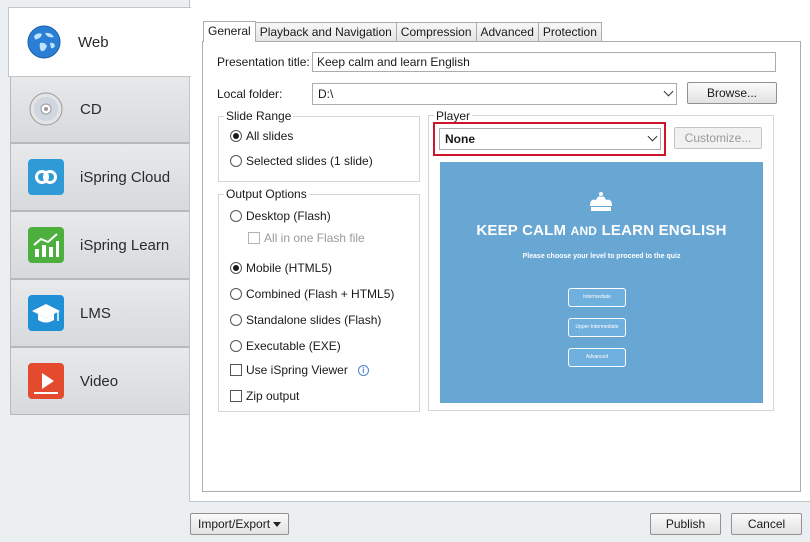 This screenshot has height=542, width=810. I want to click on preview-title-part1: KEEP CALM, so click(521, 230).